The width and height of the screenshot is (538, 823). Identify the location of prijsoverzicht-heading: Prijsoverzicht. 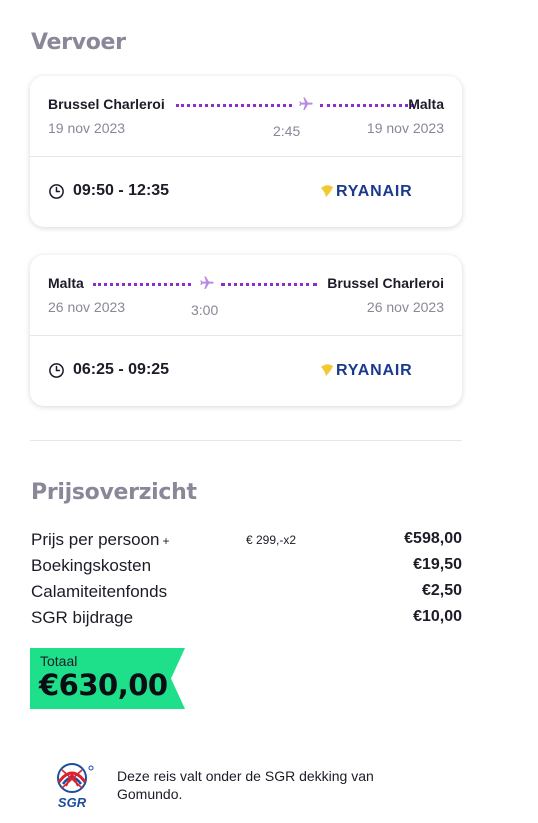
(114, 492).